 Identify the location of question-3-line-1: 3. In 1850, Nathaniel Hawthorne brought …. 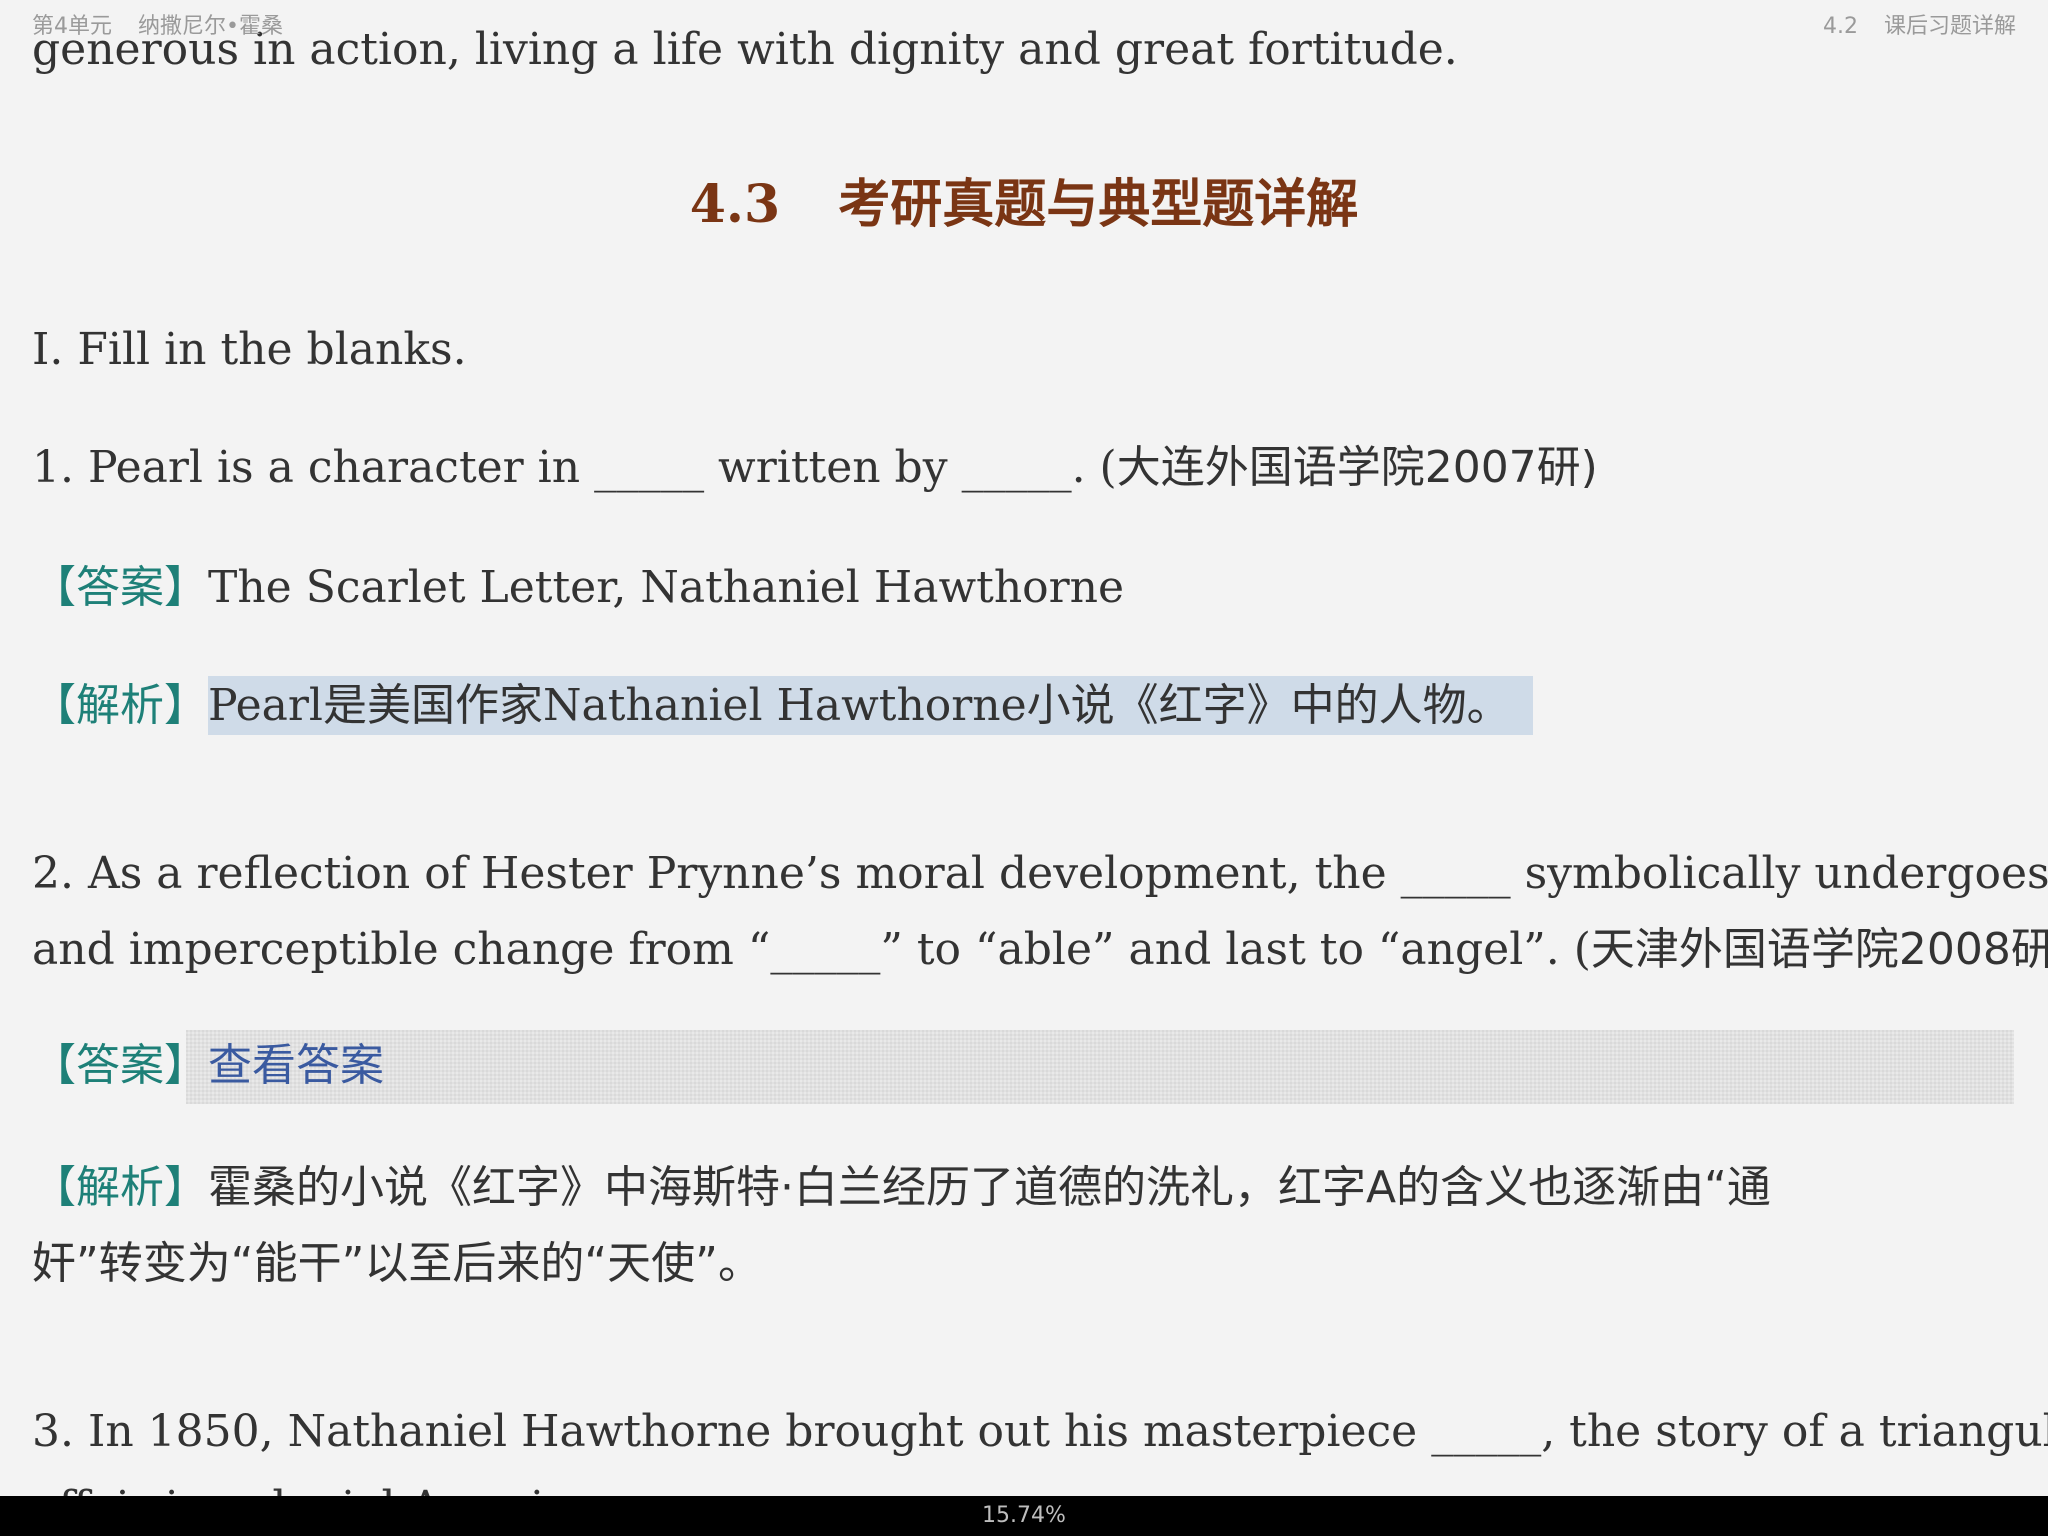
(1040, 1431).